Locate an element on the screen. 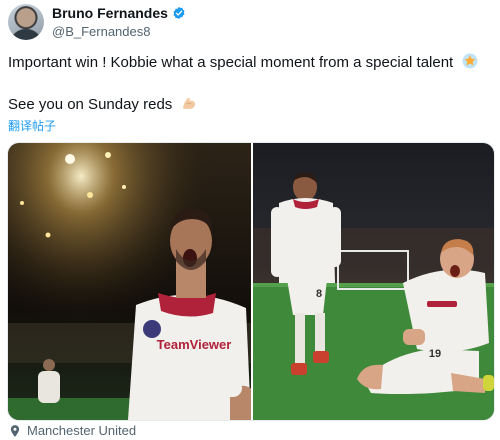 This screenshot has width=500, height=440. glowing-star-icon is located at coordinates (470, 61).